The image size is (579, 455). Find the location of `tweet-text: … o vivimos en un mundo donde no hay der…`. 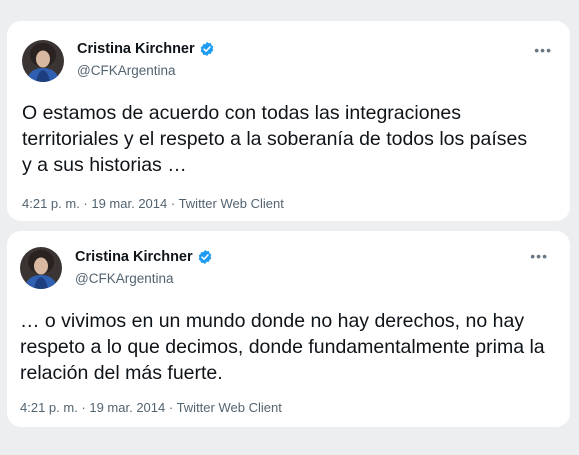

tweet-text: … o vivimos en un mundo donde no hay der… is located at coordinates (282, 347).